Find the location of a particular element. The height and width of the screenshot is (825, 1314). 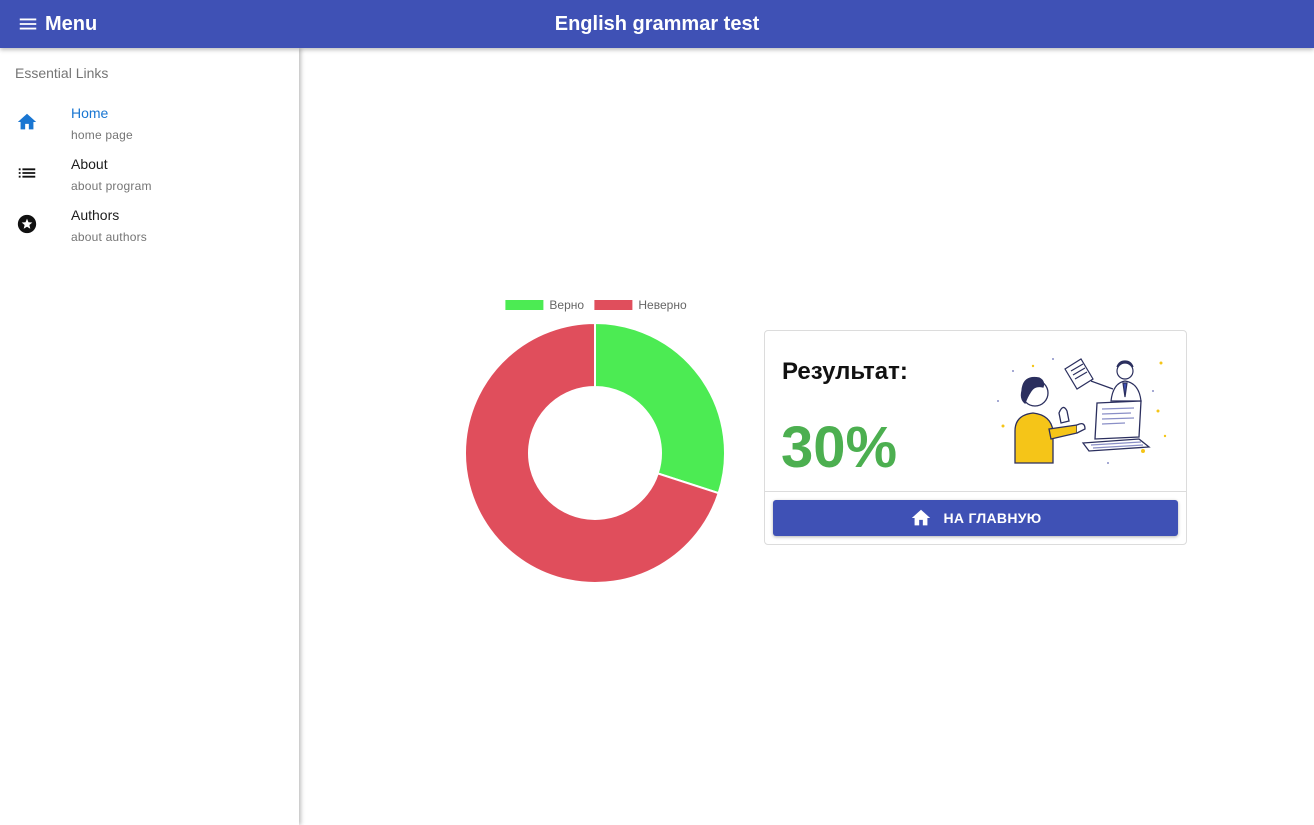

legend-label-correct: Верно is located at coordinates (566, 305).